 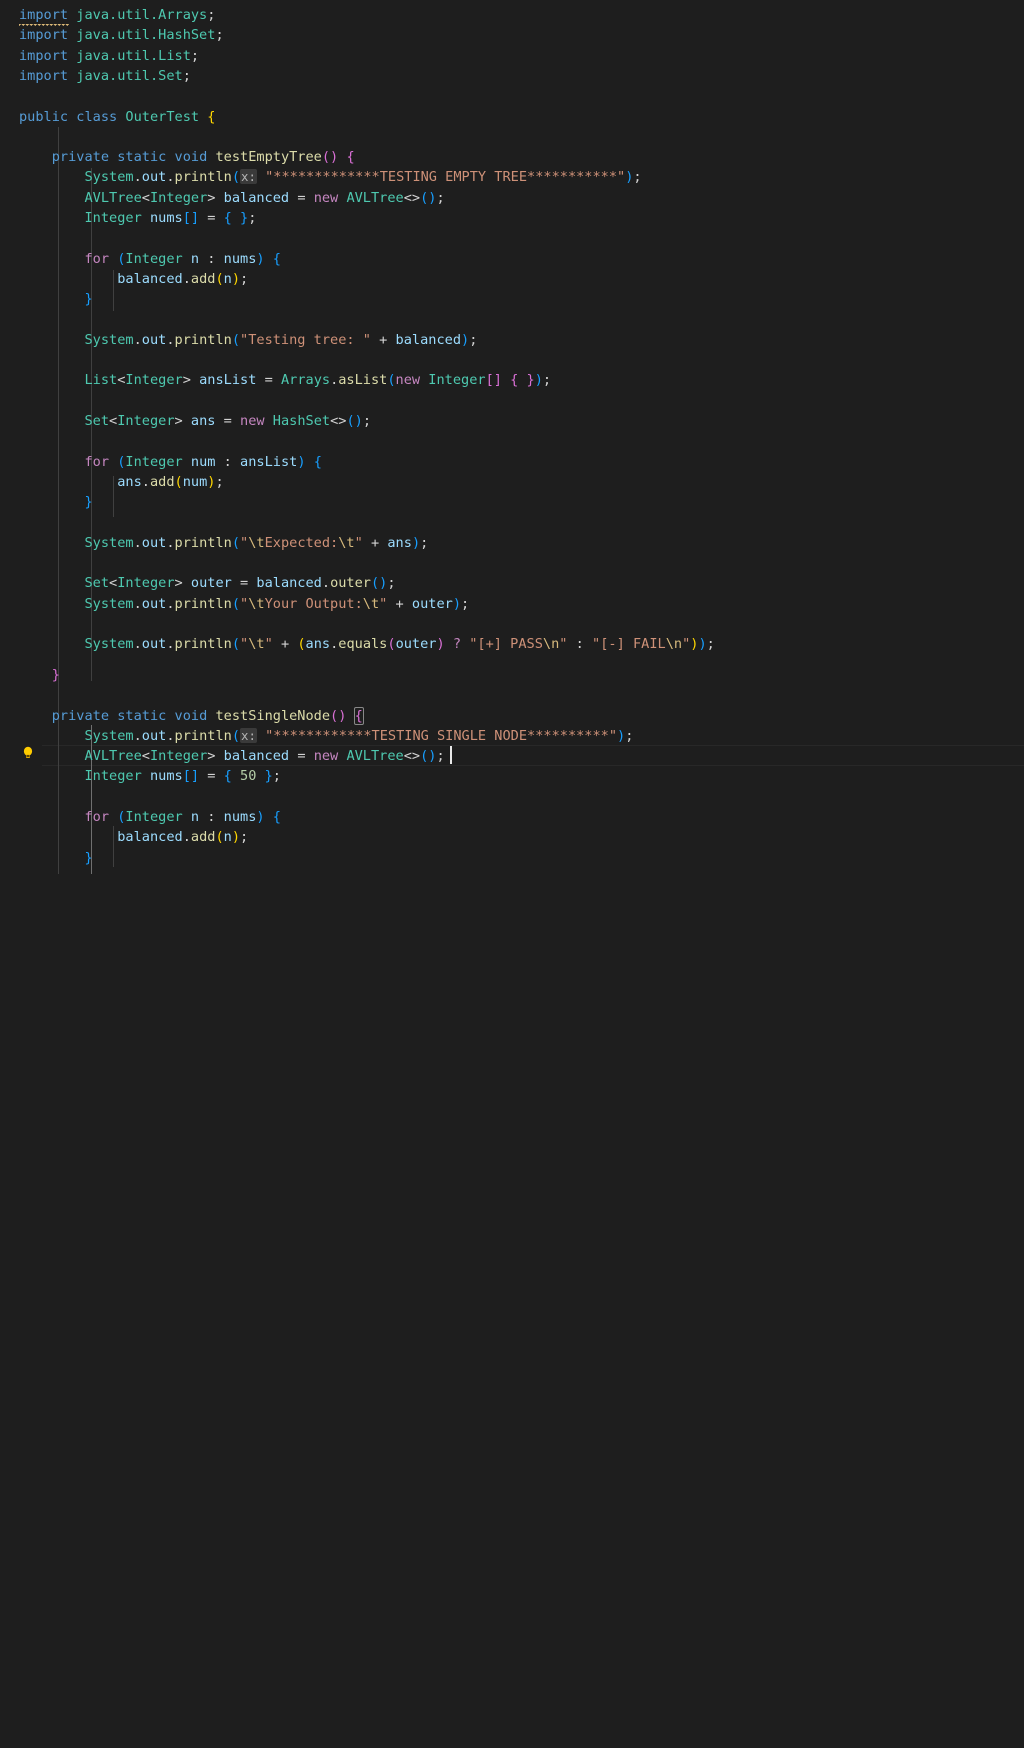 What do you see at coordinates (512, 462) in the screenshot?
I see `code-line: for (Integer num : ansList) {` at bounding box center [512, 462].